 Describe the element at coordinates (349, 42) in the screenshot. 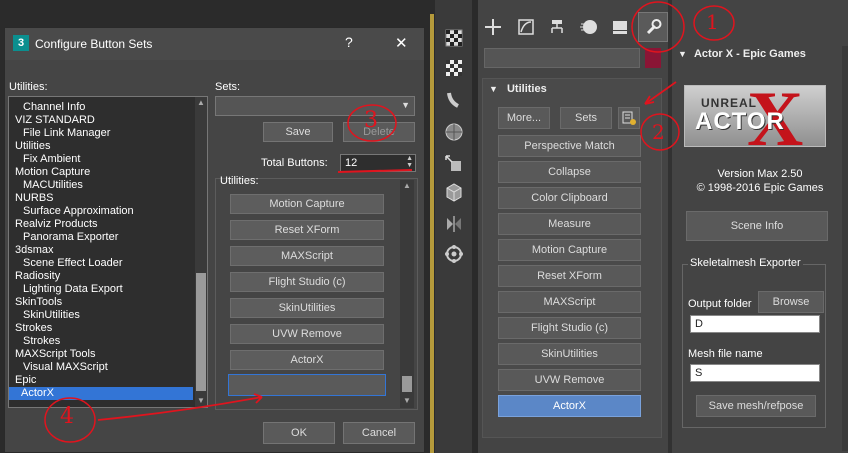

I see `help-button: ?` at that location.